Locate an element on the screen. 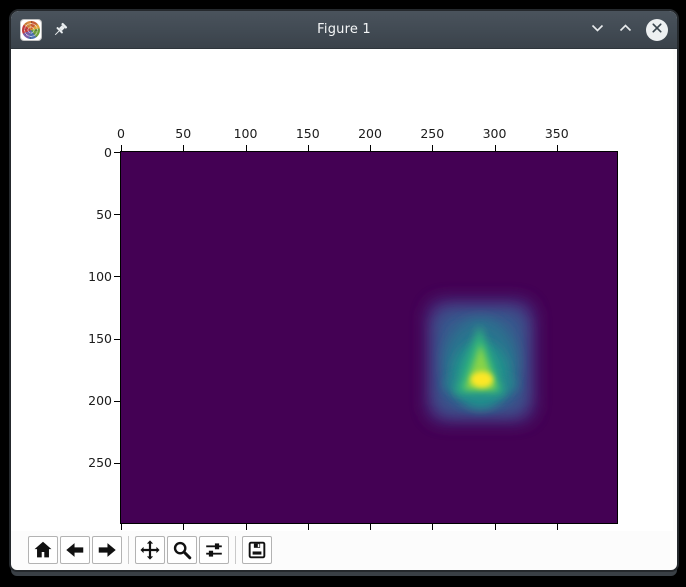  x-tick-label: 200 is located at coordinates (370, 133).